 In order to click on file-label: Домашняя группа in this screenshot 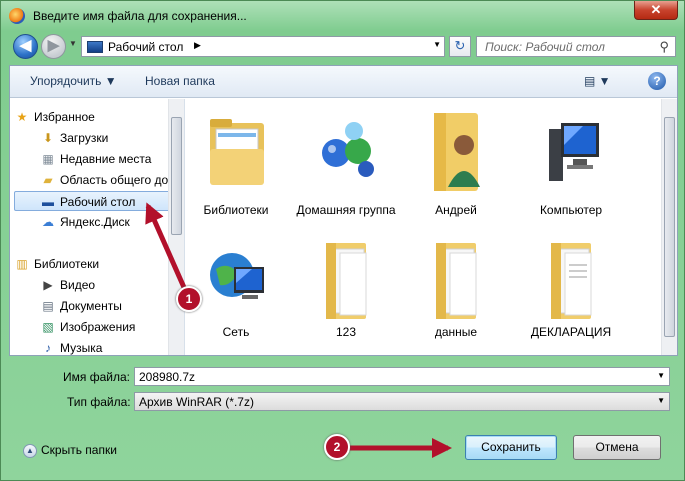, I will do `click(346, 210)`.